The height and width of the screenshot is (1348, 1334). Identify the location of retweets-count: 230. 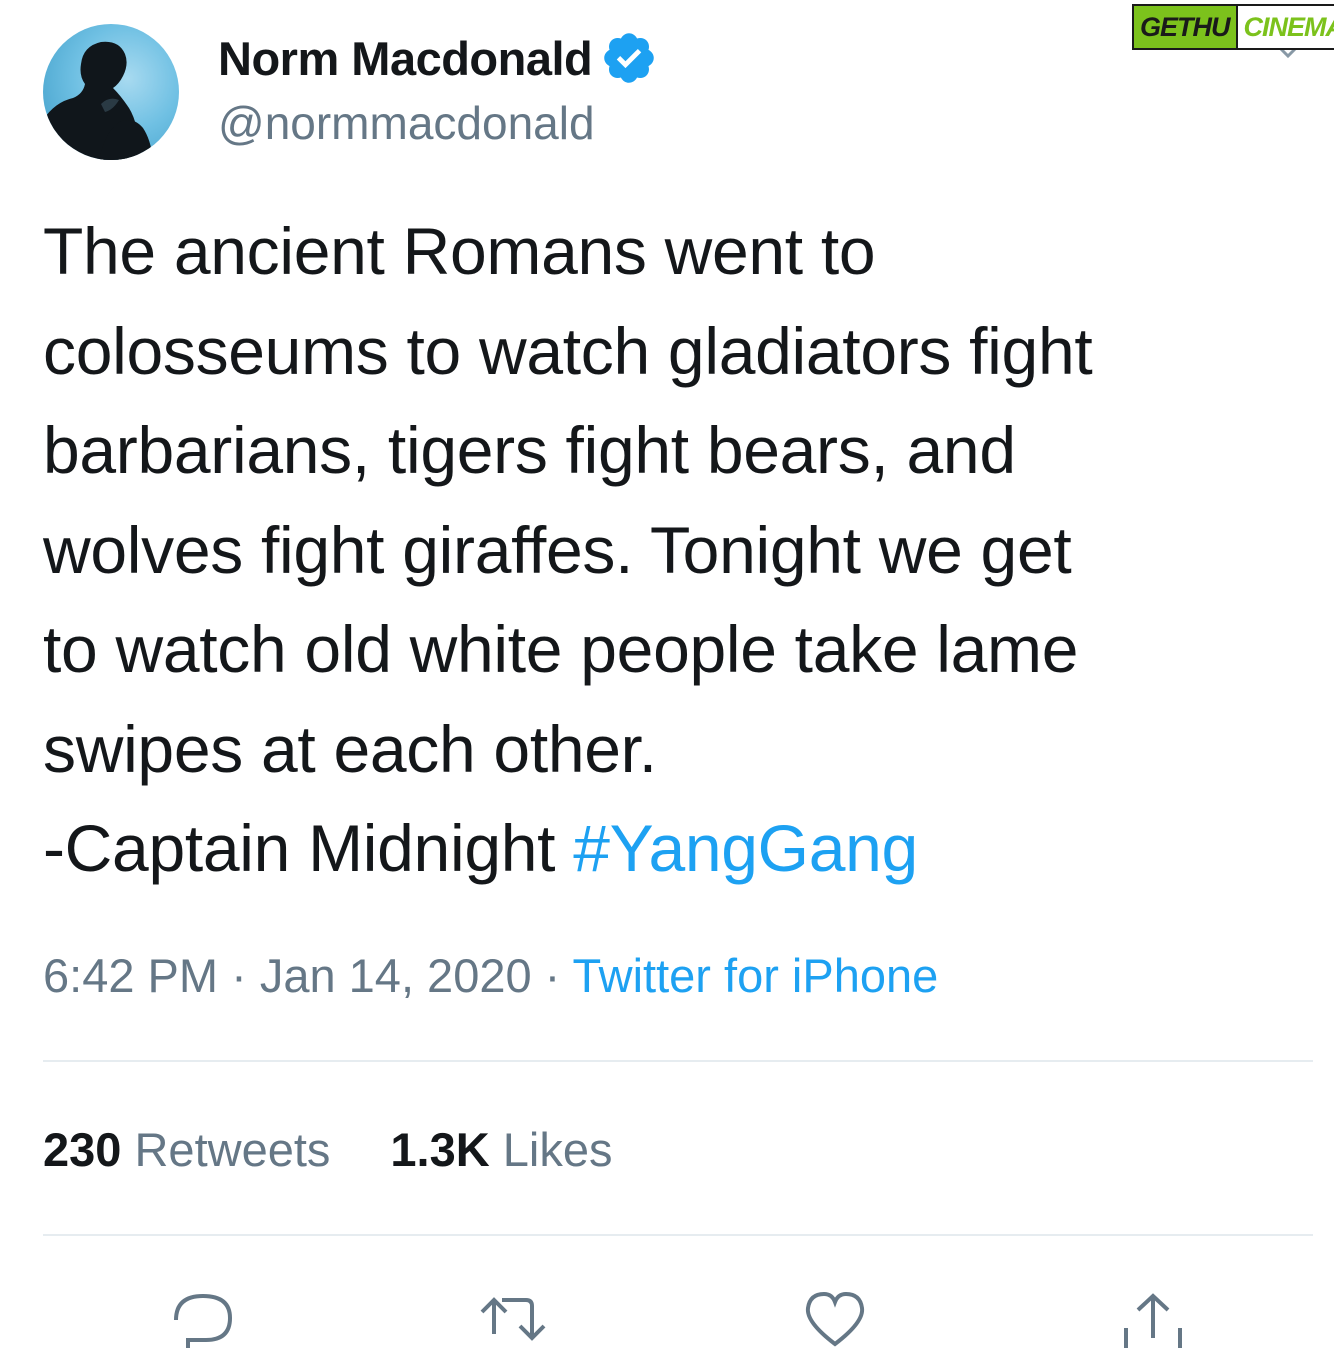
(82, 1149).